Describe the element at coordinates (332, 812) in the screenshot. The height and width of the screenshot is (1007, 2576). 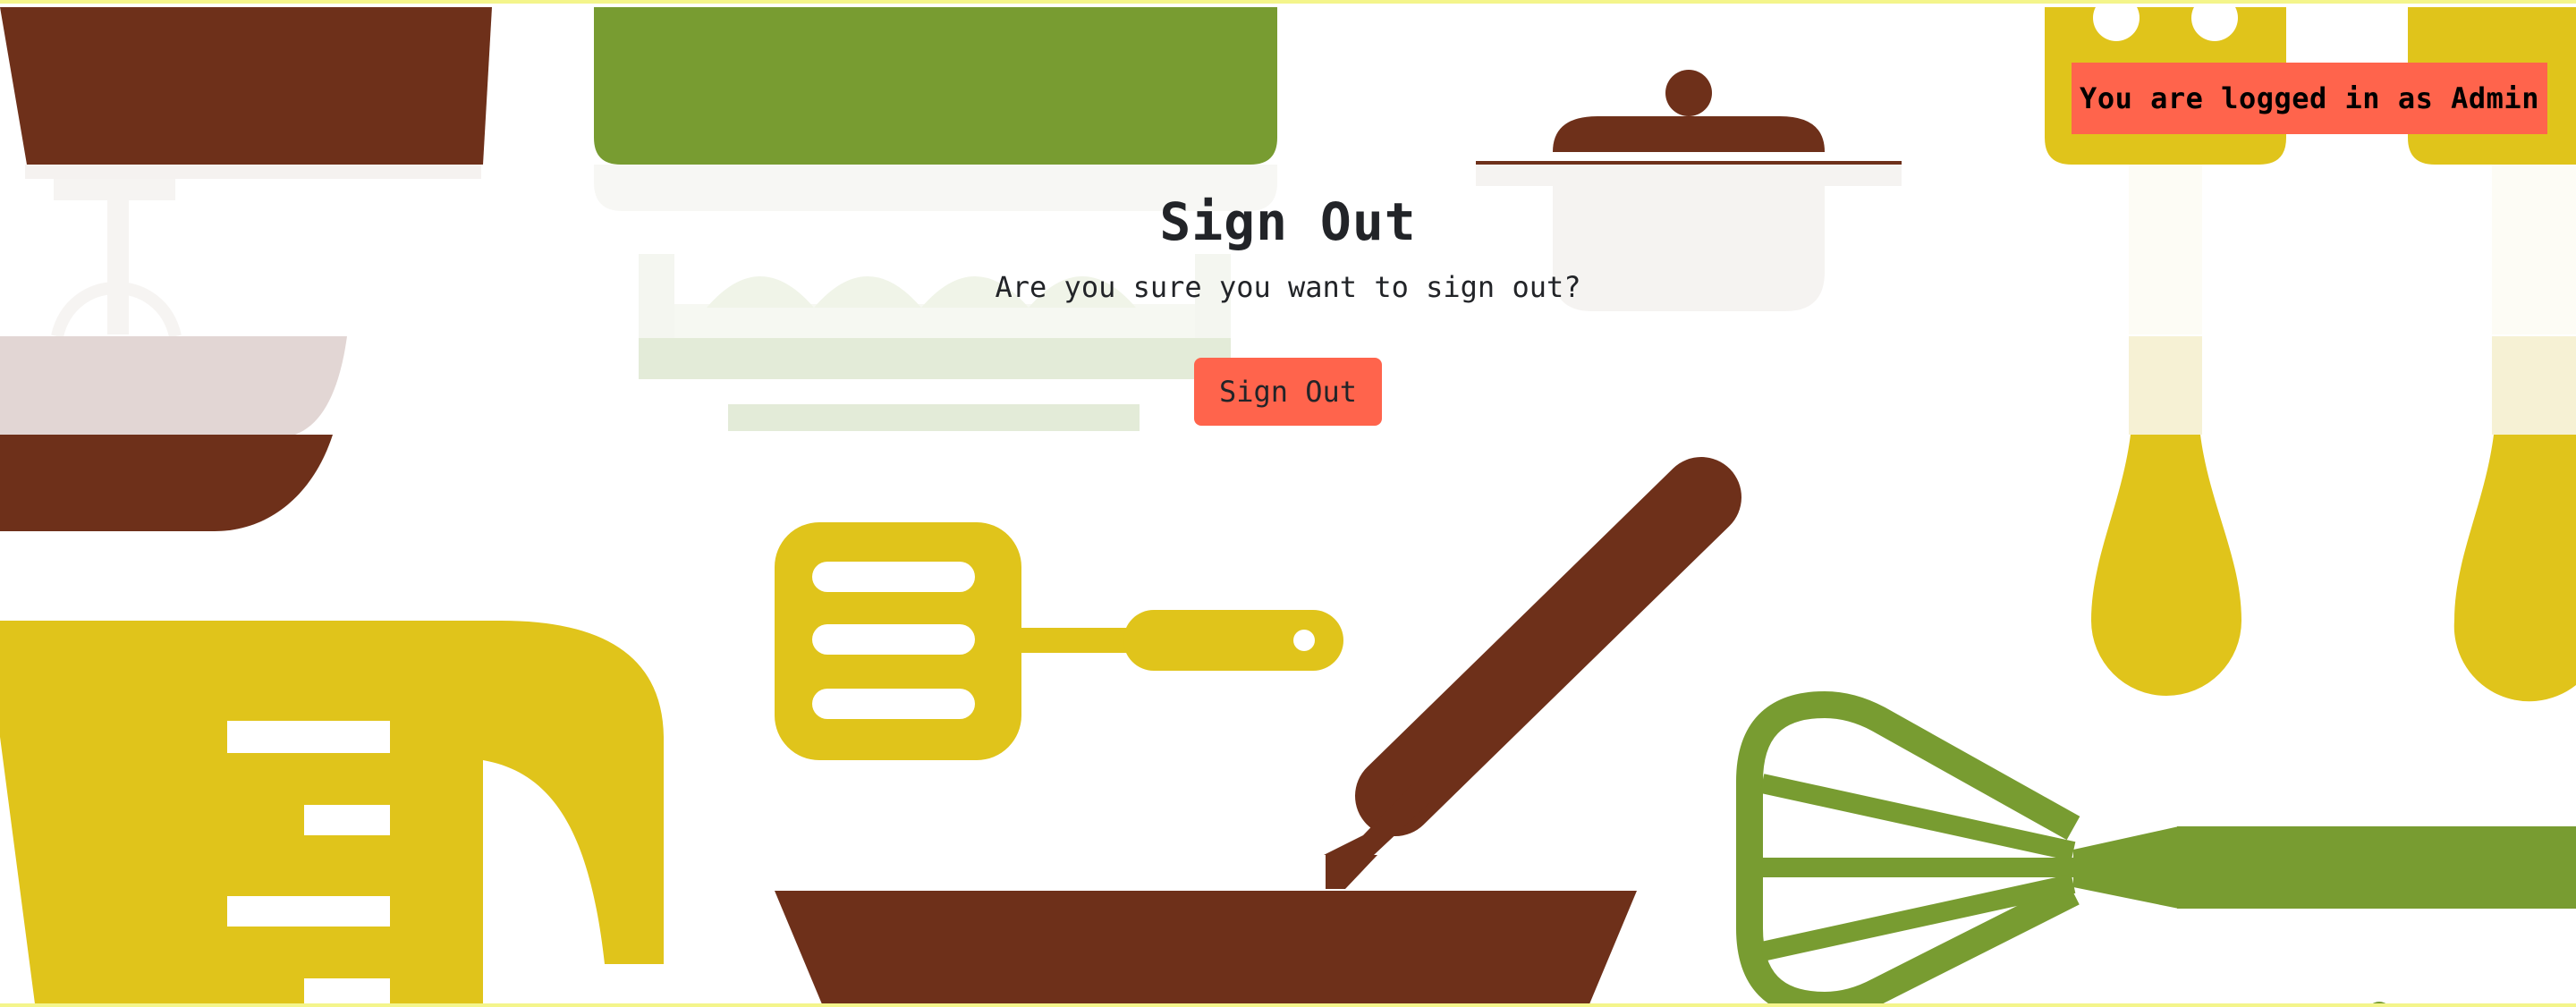
I see `measuring-cup-icon` at that location.